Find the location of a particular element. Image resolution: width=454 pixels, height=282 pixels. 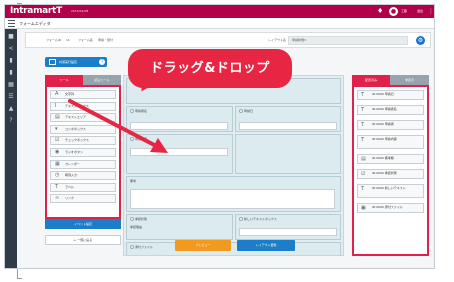

doc-icon: ▮ is located at coordinates (11, 61).